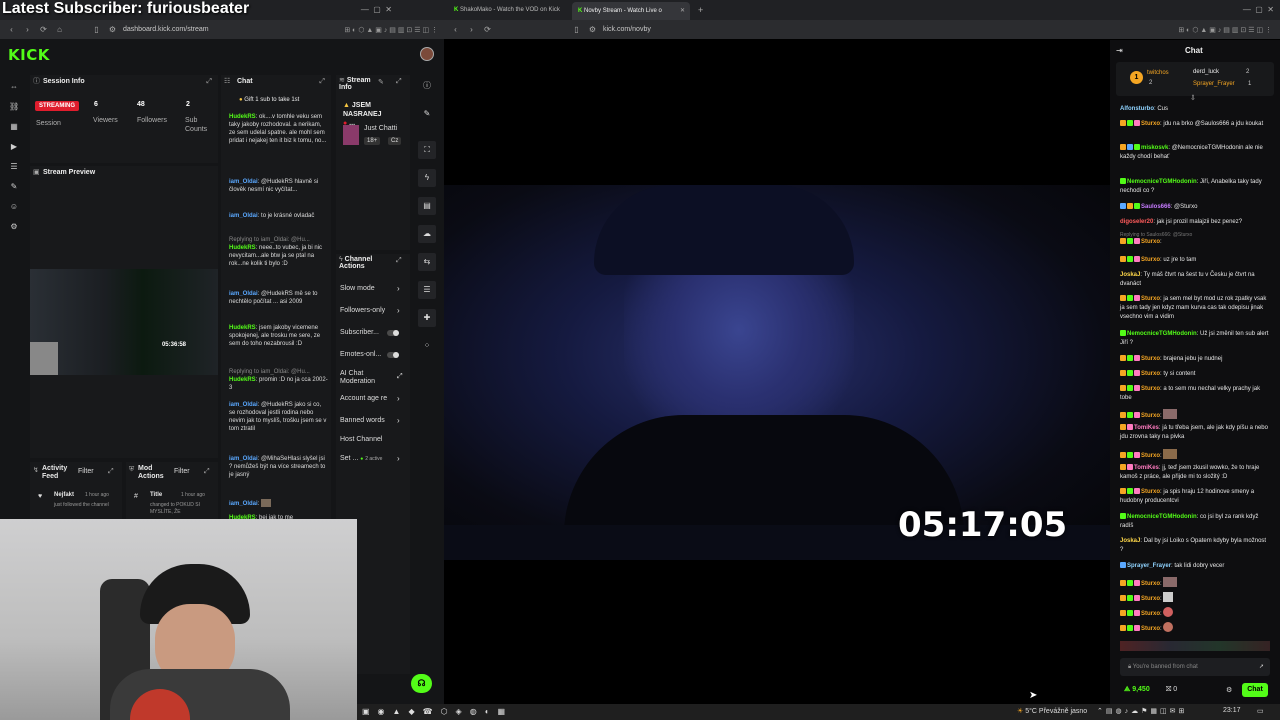 This screenshot has height=720, width=1280. Describe the element at coordinates (1146, 428) in the screenshot. I see `chat-user: TomiKes` at that location.